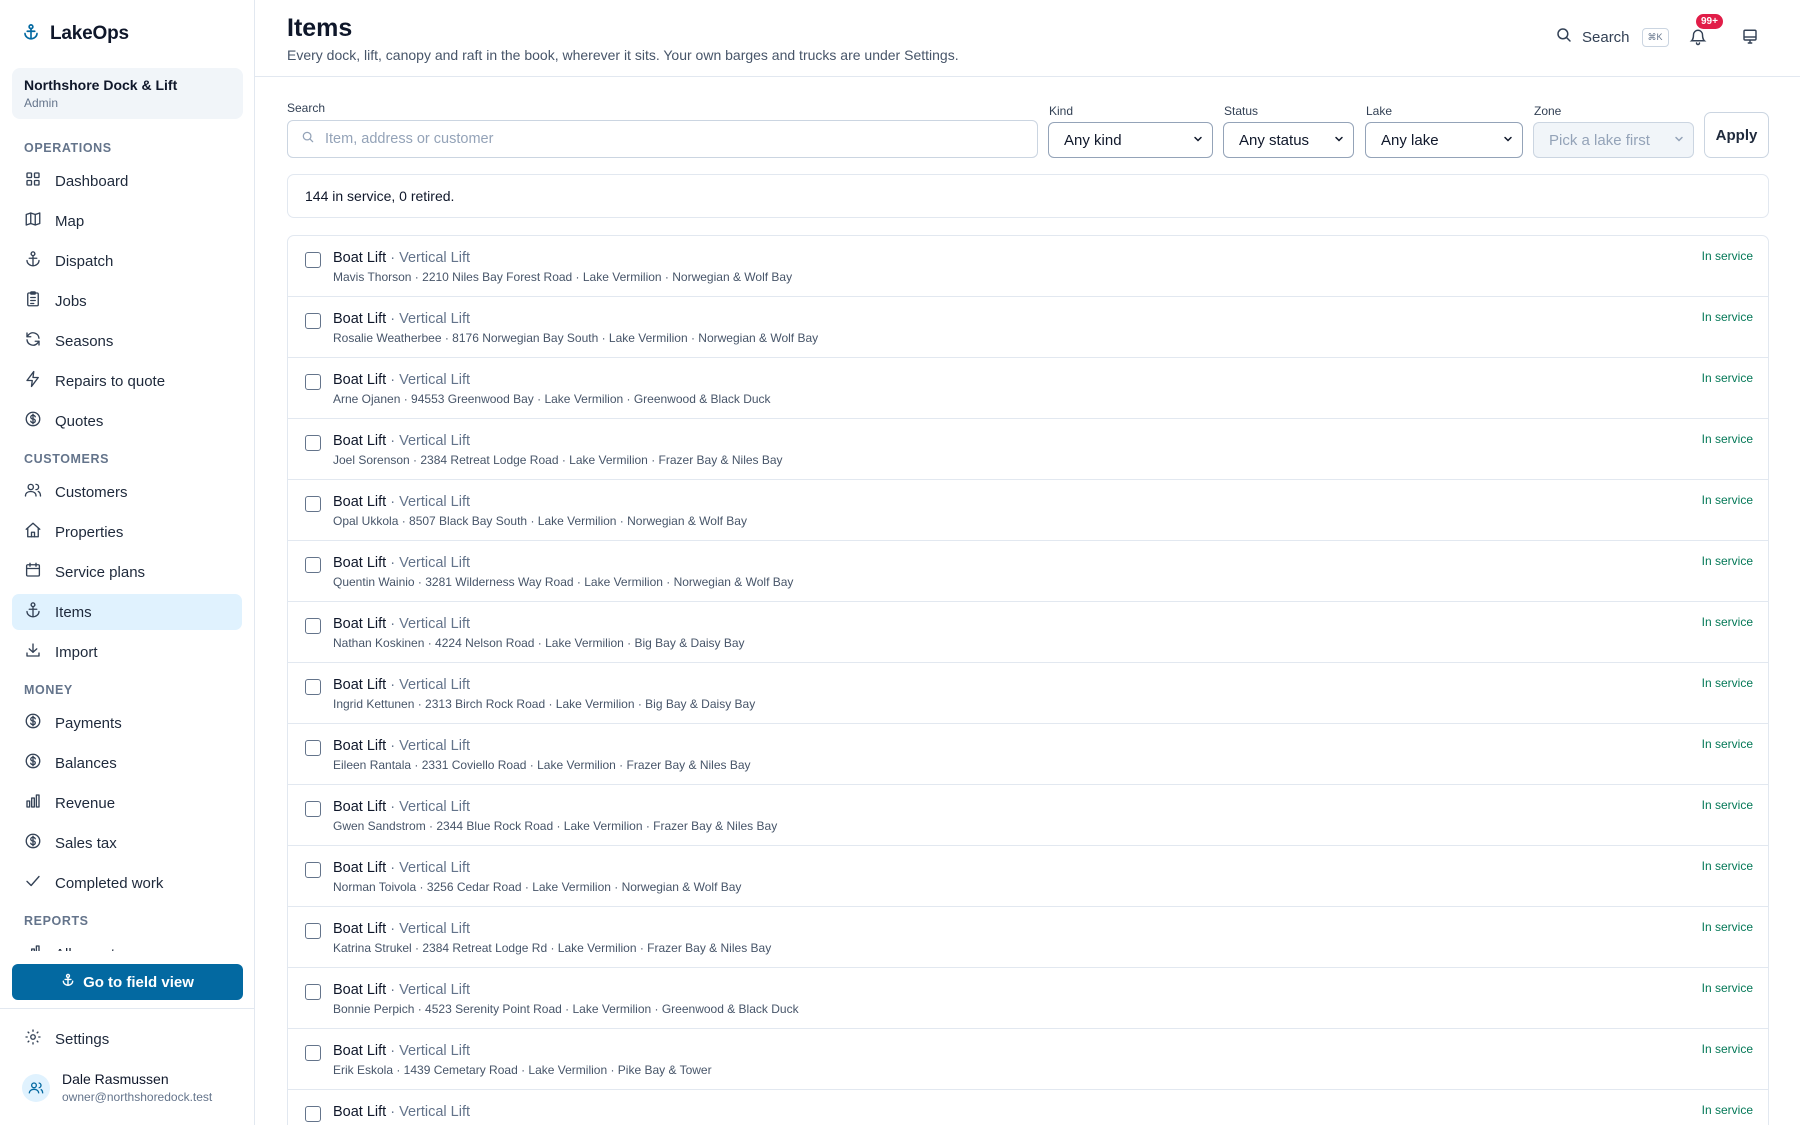  I want to click on zone-select: Pick a lake first, so click(1613, 140).